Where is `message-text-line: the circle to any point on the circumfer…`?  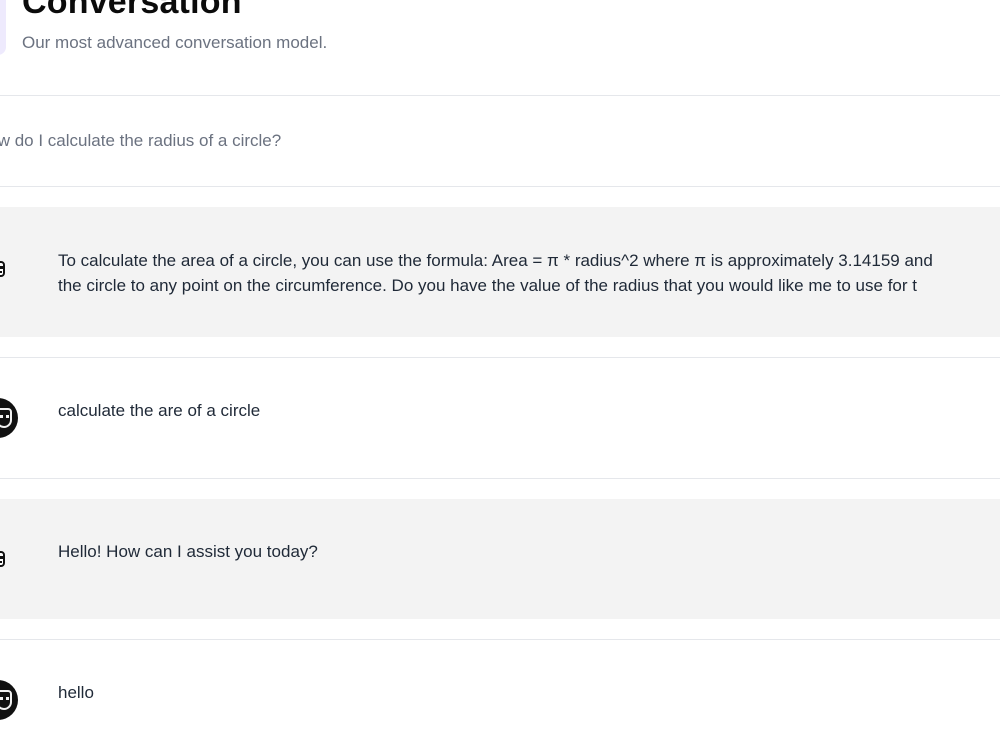 message-text-line: the circle to any point on the circumfer… is located at coordinates (487, 285).